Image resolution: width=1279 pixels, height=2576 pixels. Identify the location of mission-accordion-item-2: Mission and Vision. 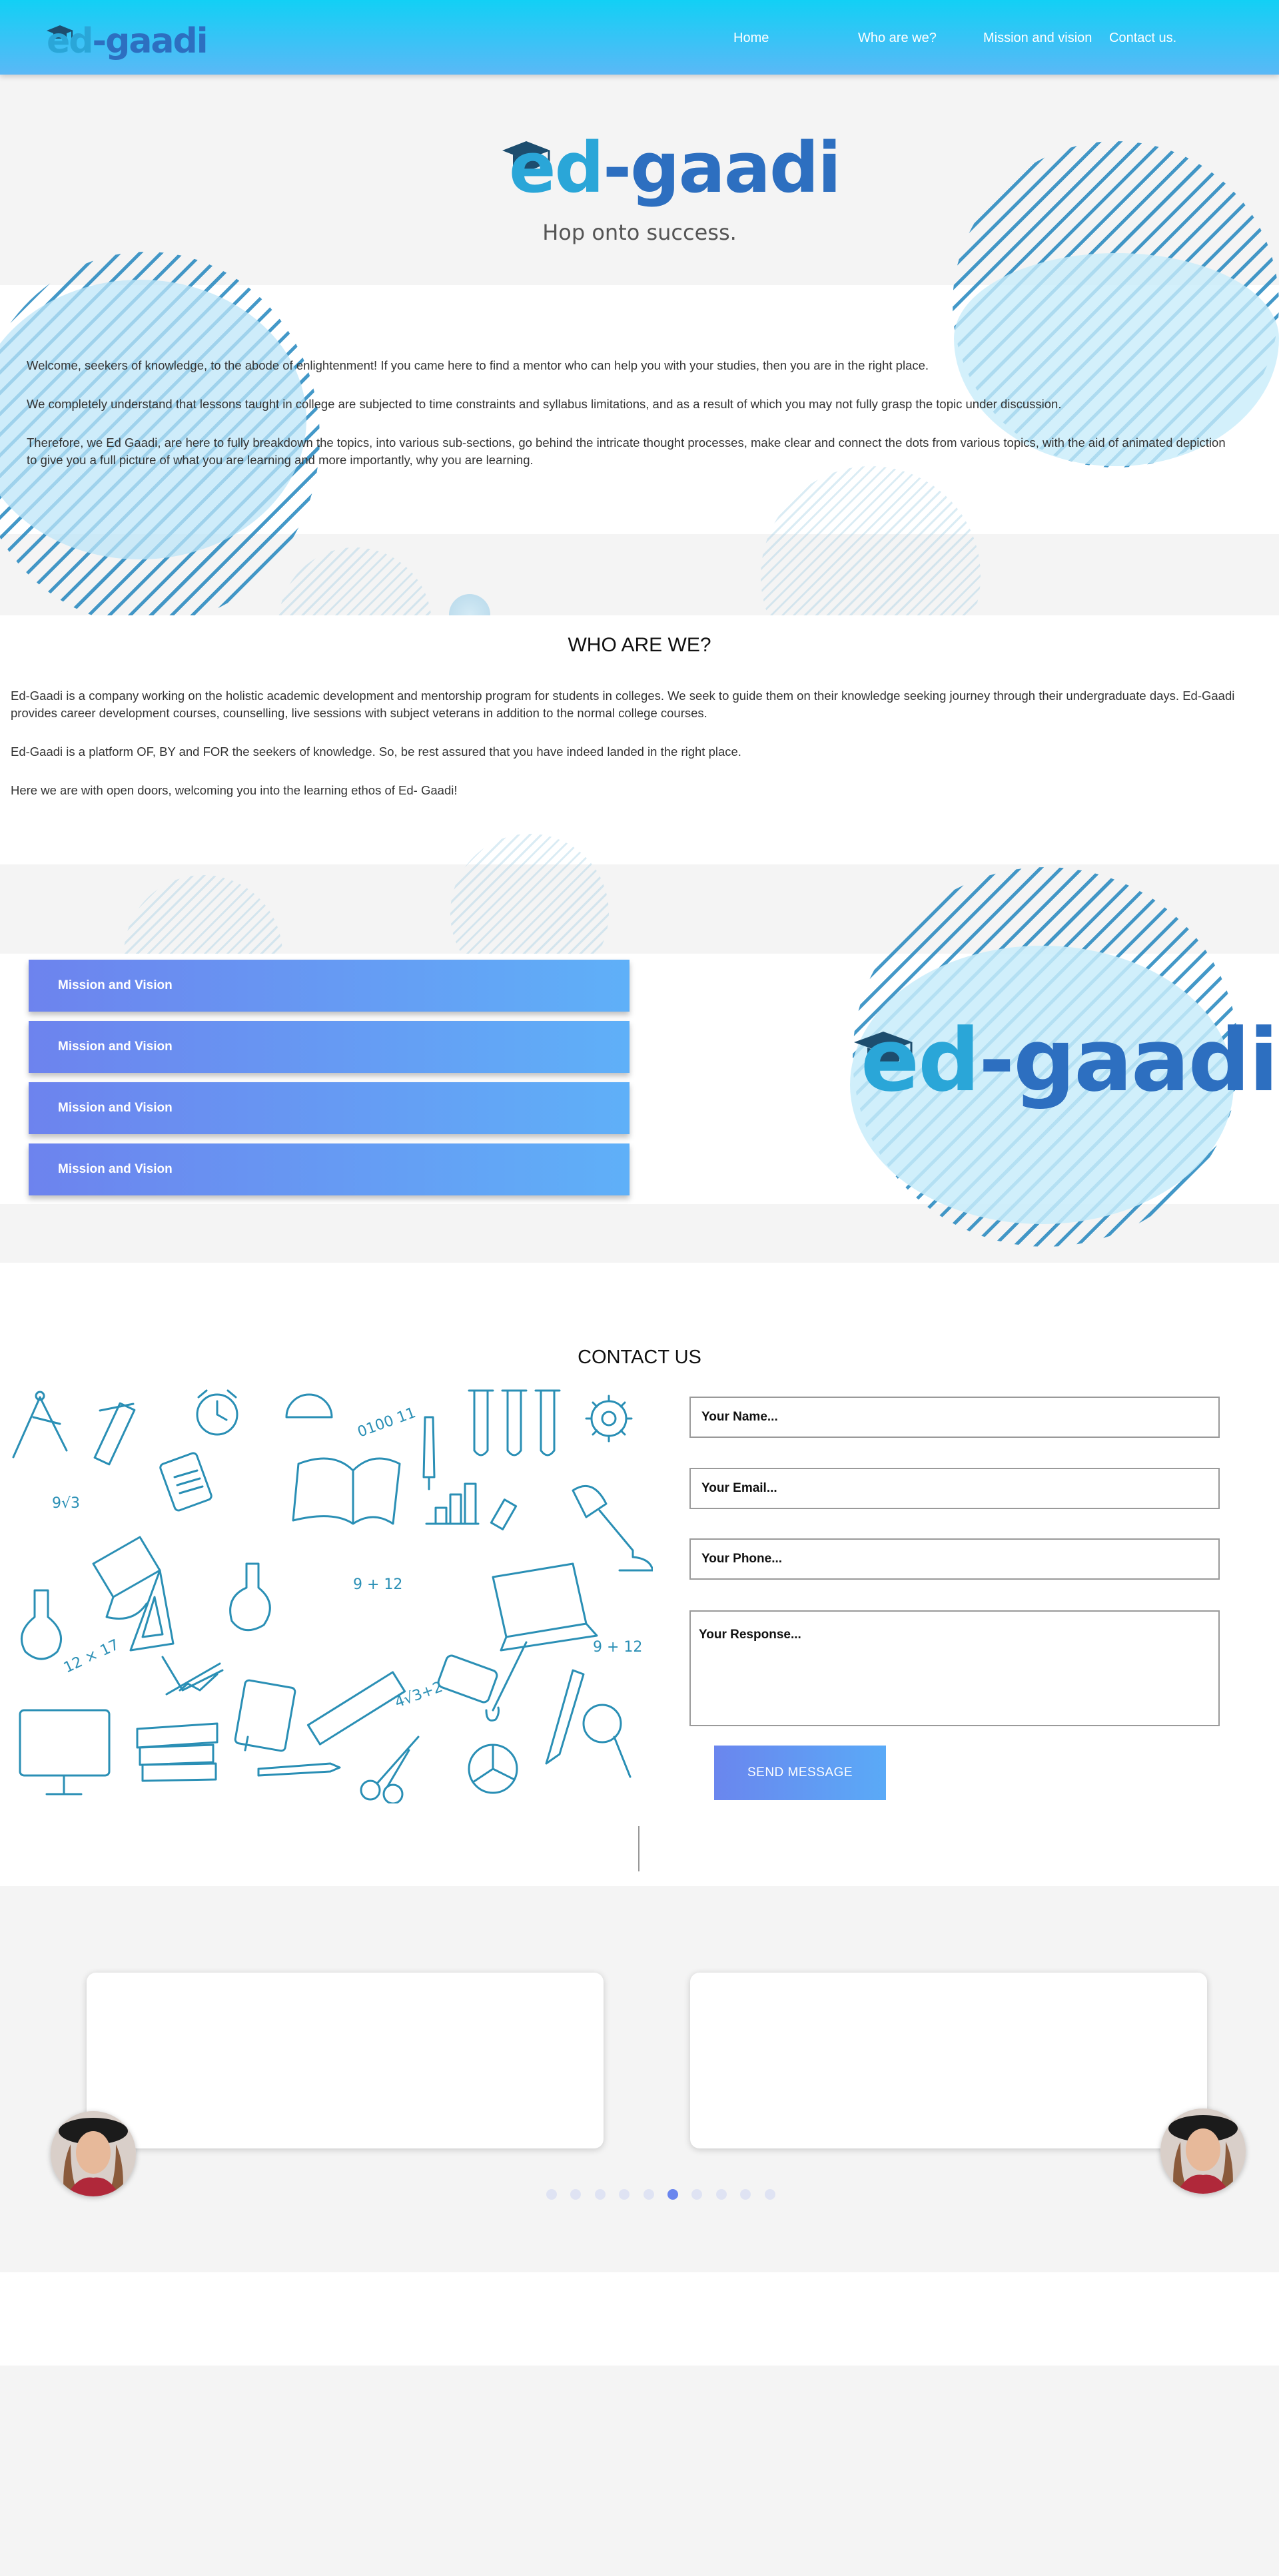
(329, 1047).